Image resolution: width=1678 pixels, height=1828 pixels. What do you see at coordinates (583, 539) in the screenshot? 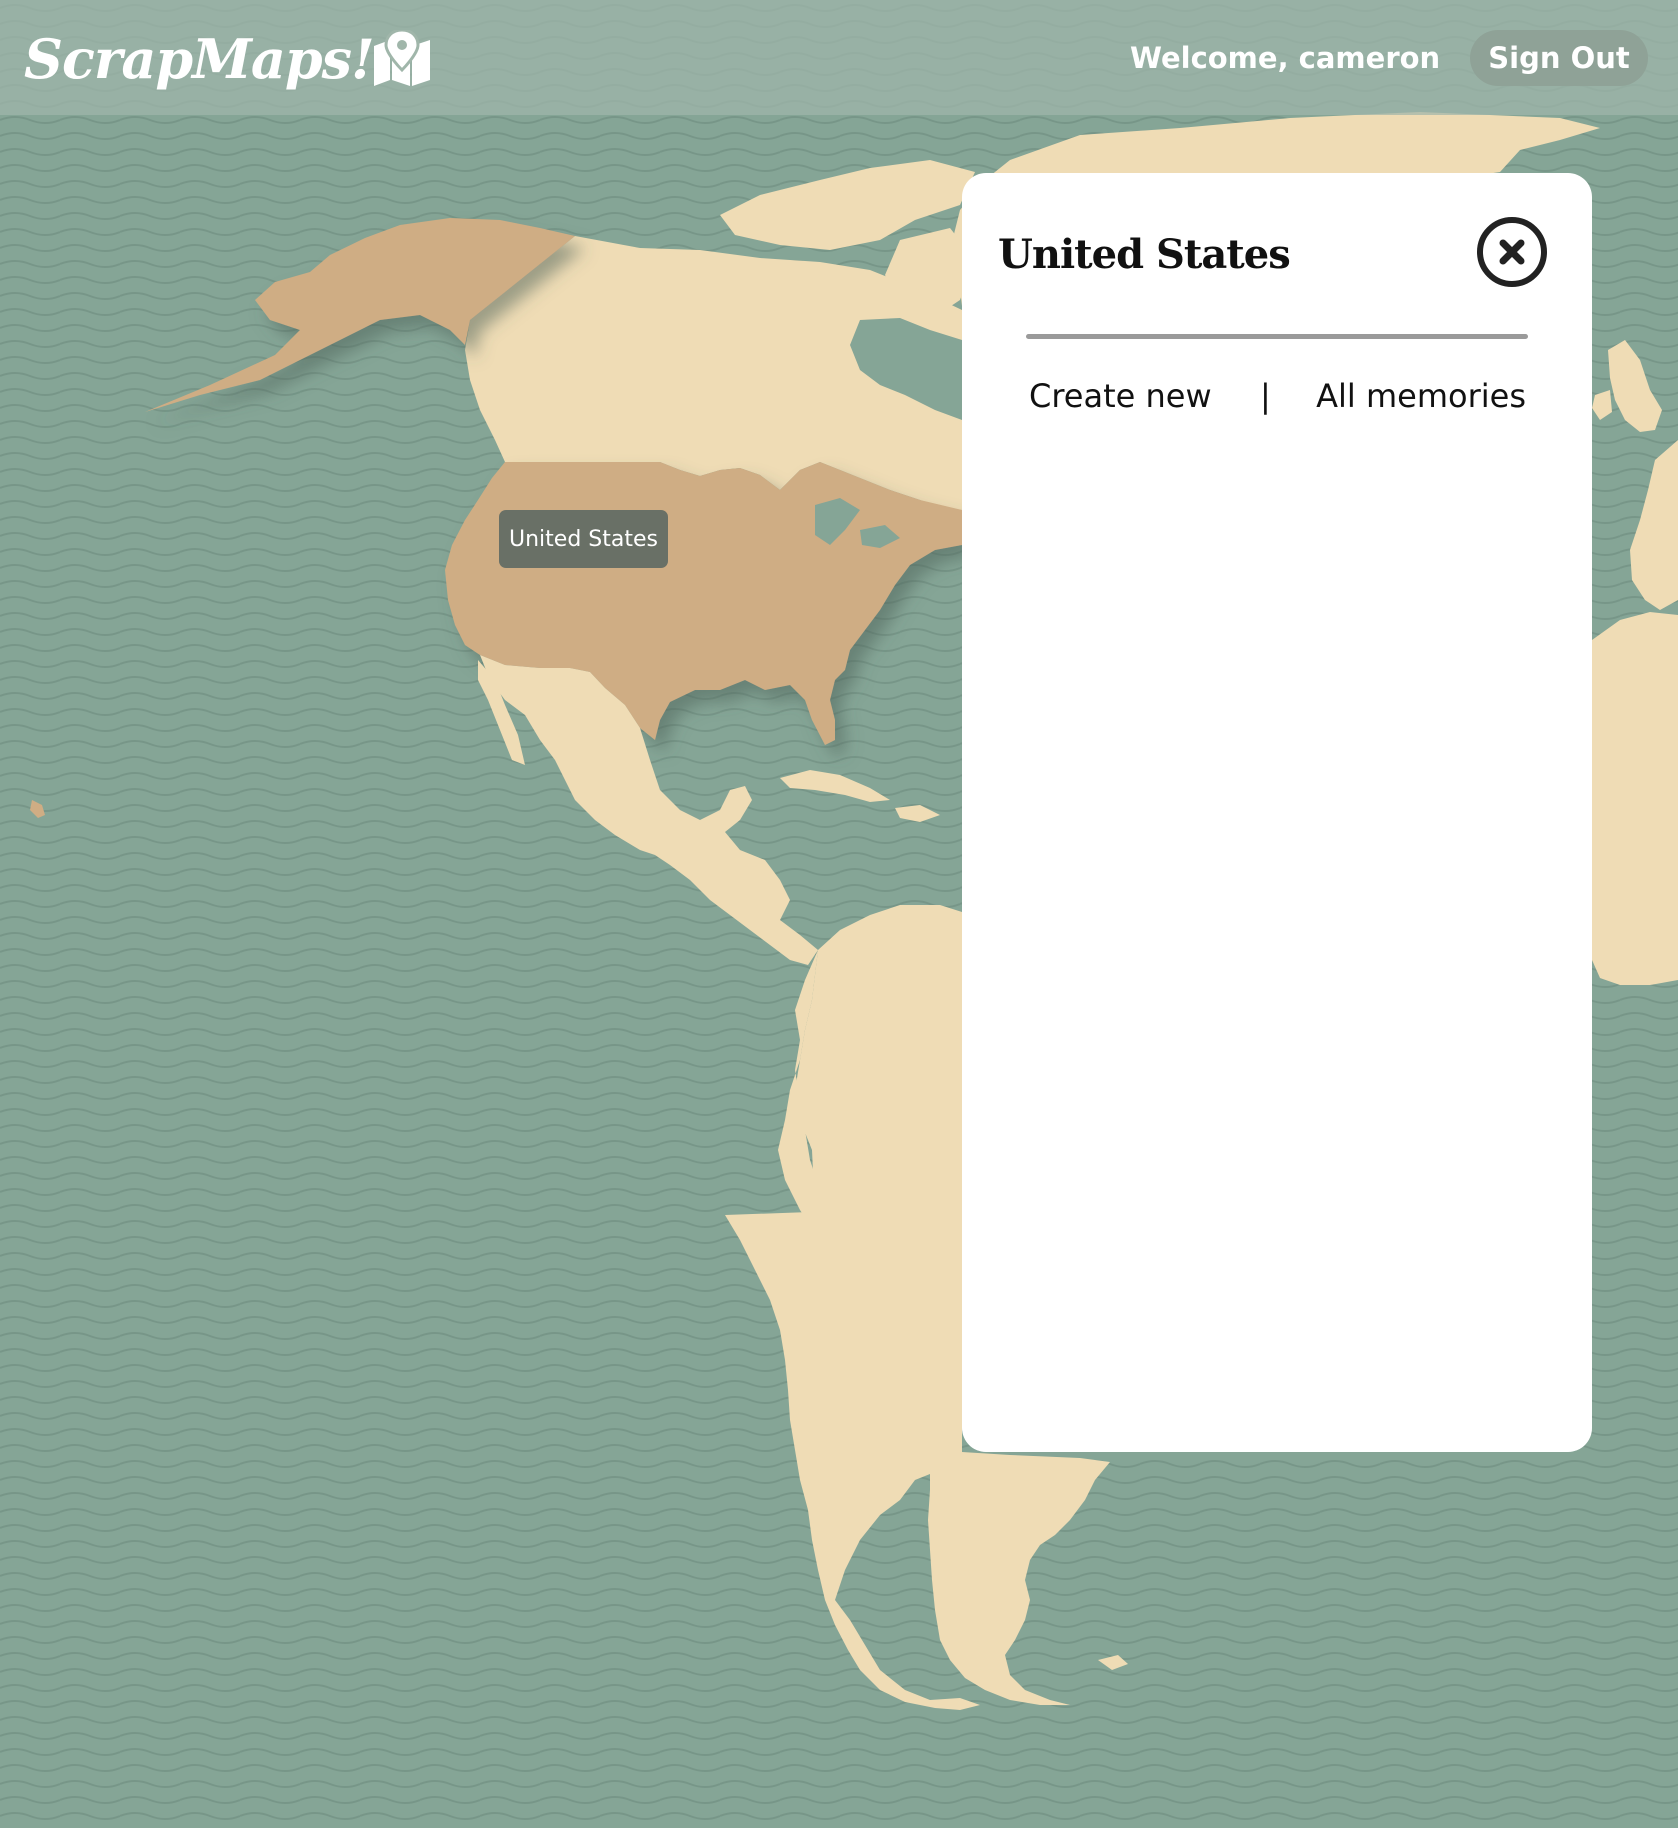
I see `country-tooltip: United States` at bounding box center [583, 539].